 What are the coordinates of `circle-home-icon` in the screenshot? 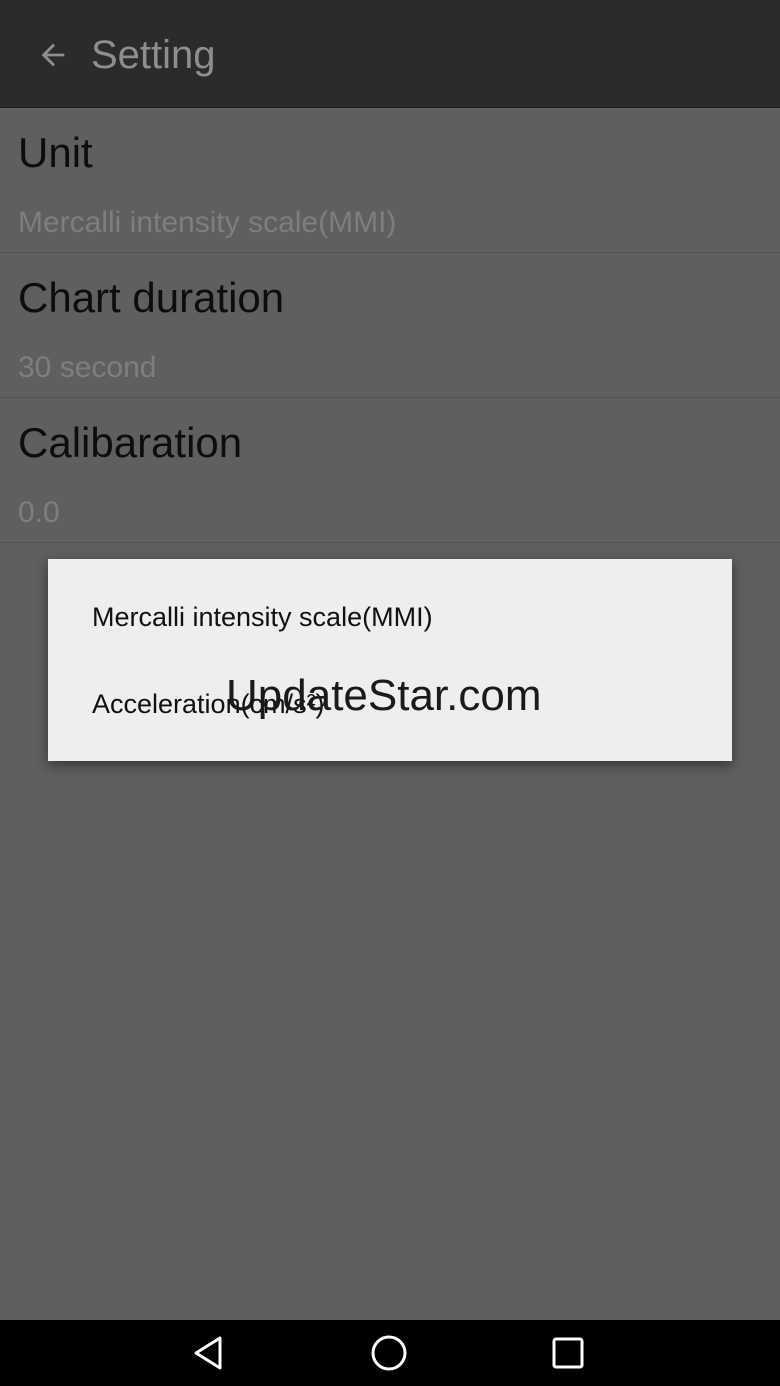 It's located at (389, 1353).